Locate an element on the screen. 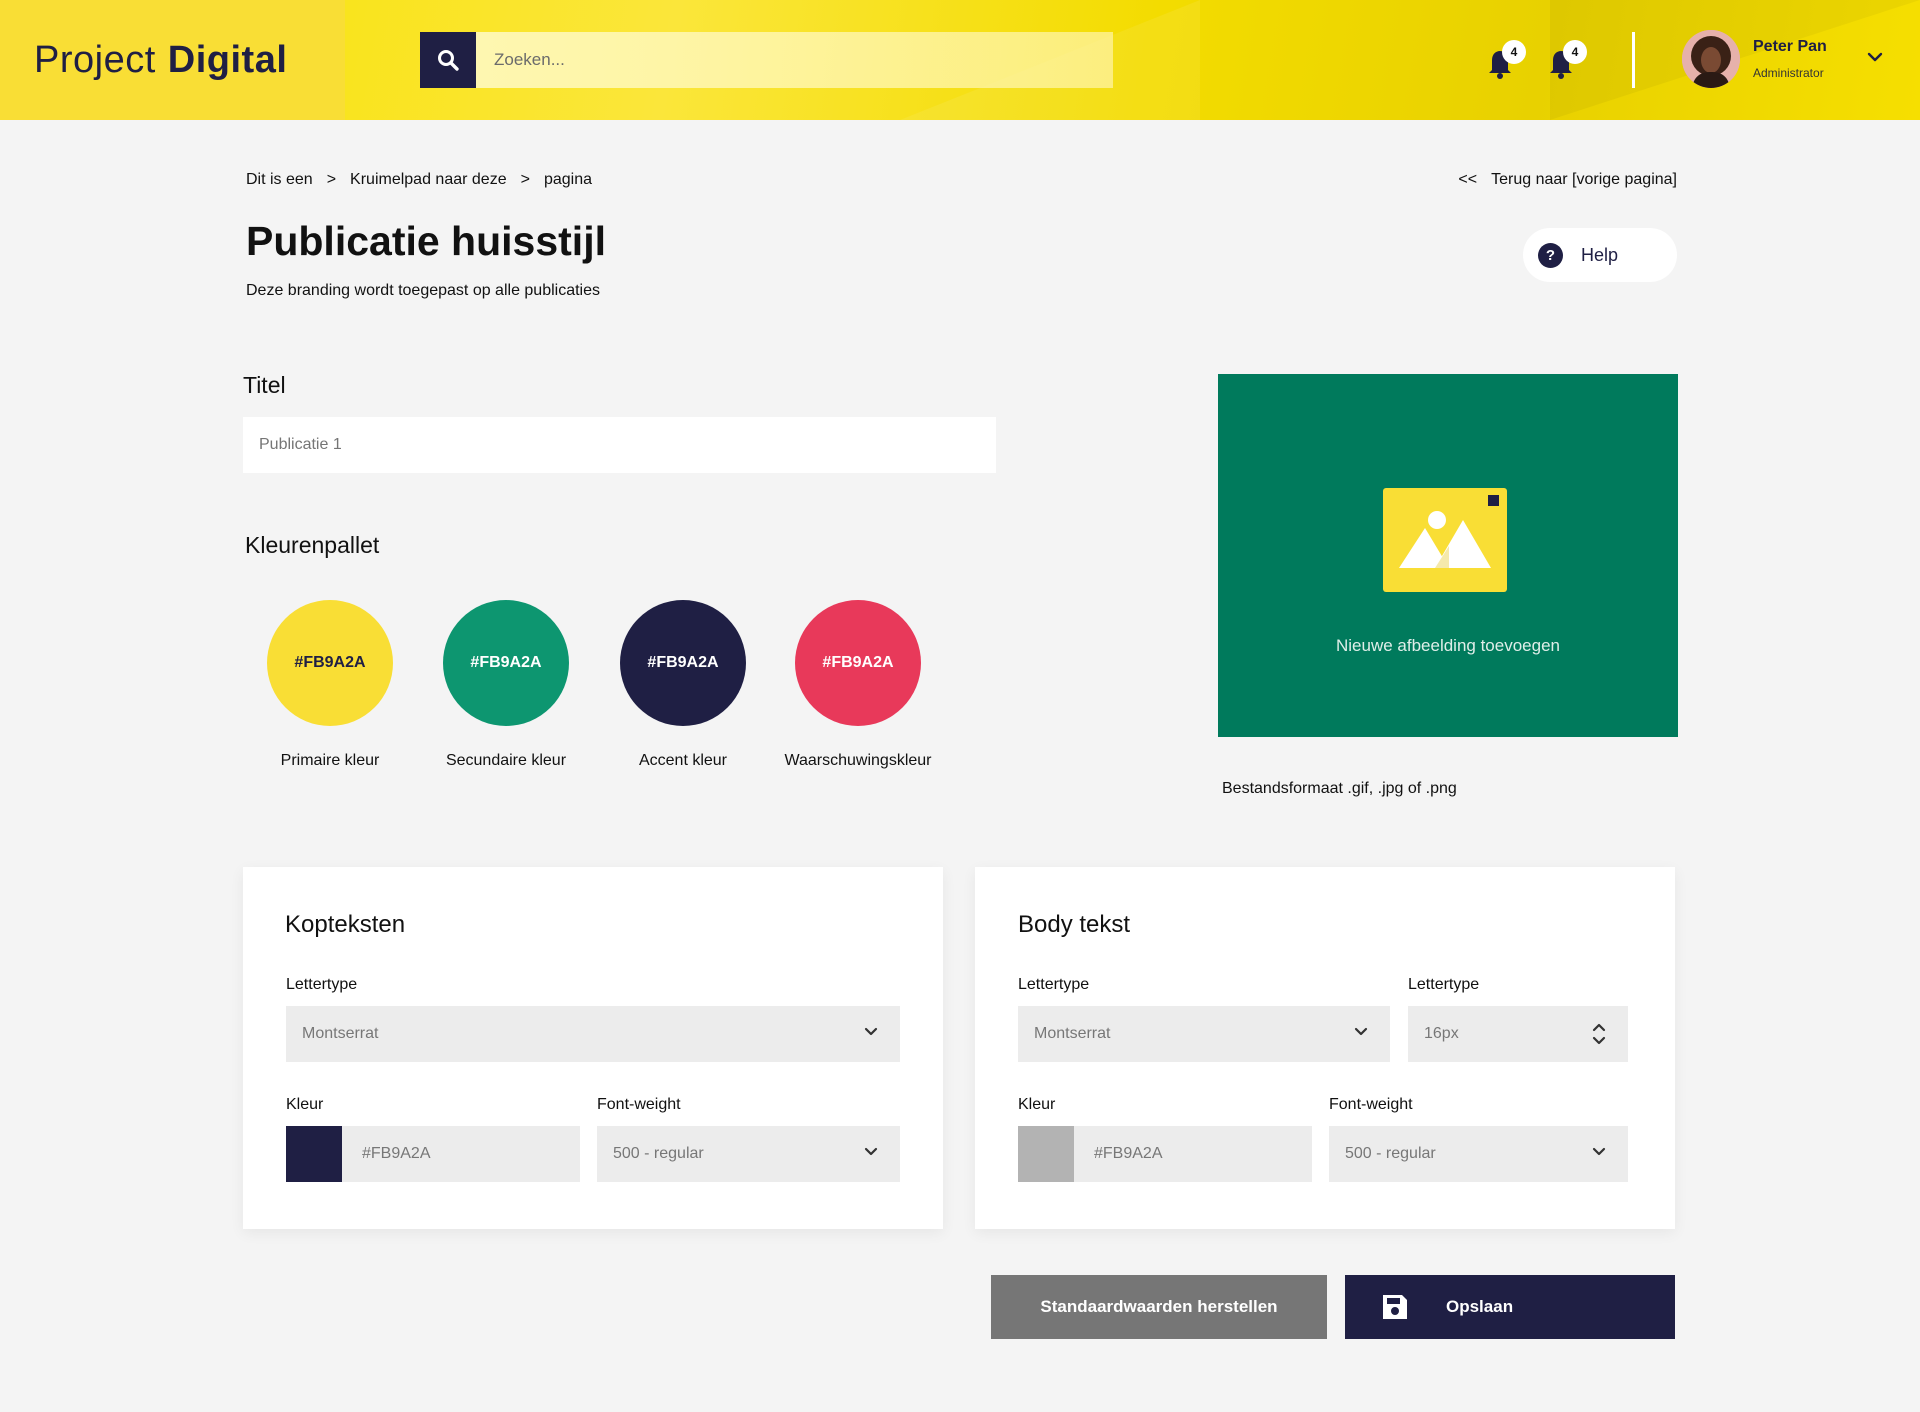  headings-font-select: Montserrat is located at coordinates (593, 1034).